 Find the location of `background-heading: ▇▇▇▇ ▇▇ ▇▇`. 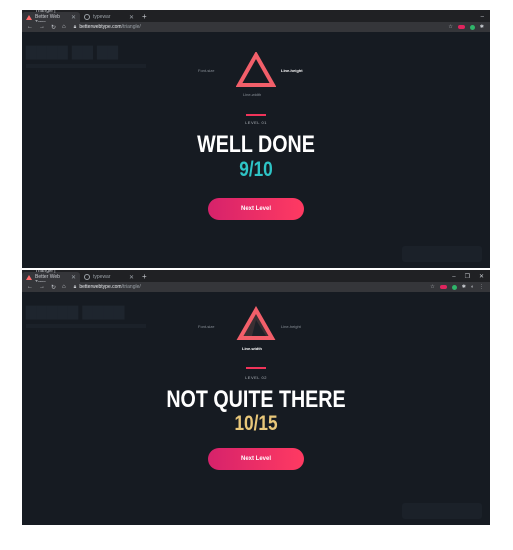

background-heading: ▇▇▇▇ ▇▇ ▇▇ is located at coordinates (72, 51).